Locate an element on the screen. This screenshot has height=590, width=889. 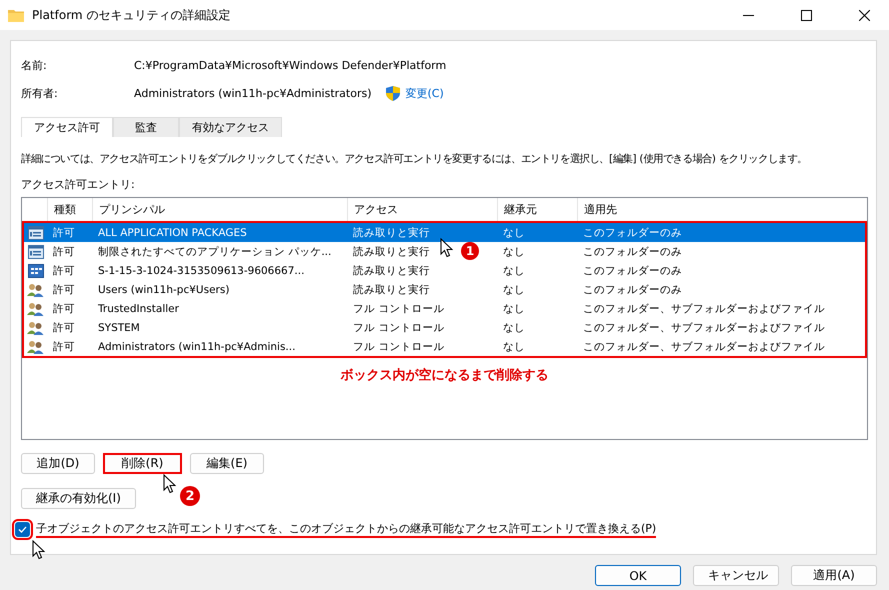
dialog-button: キャンセル is located at coordinates (736, 575).